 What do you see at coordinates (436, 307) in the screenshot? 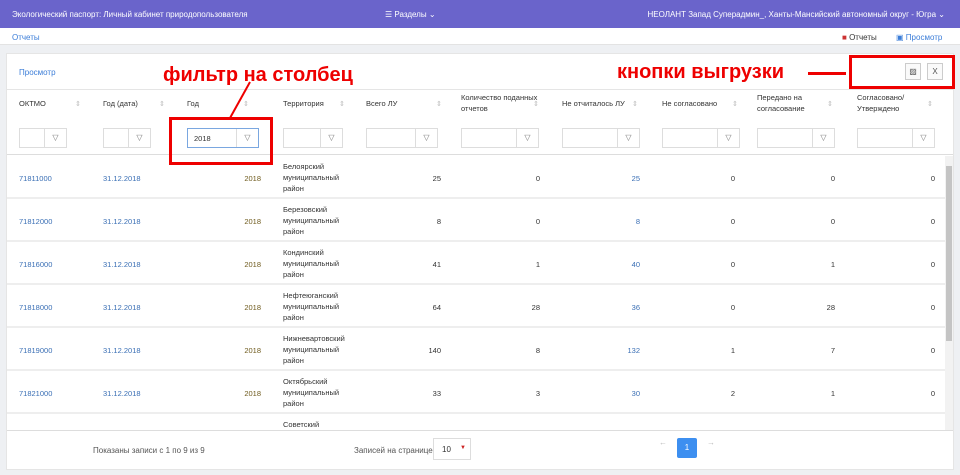
I see `cell-total: 64` at bounding box center [436, 307].